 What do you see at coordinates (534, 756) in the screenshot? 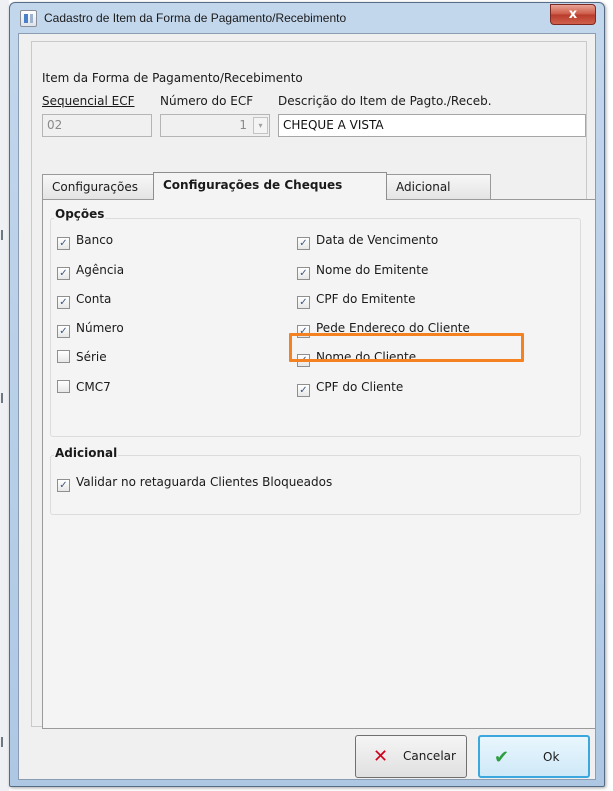
I see `ok-button: ✔ Ok` at bounding box center [534, 756].